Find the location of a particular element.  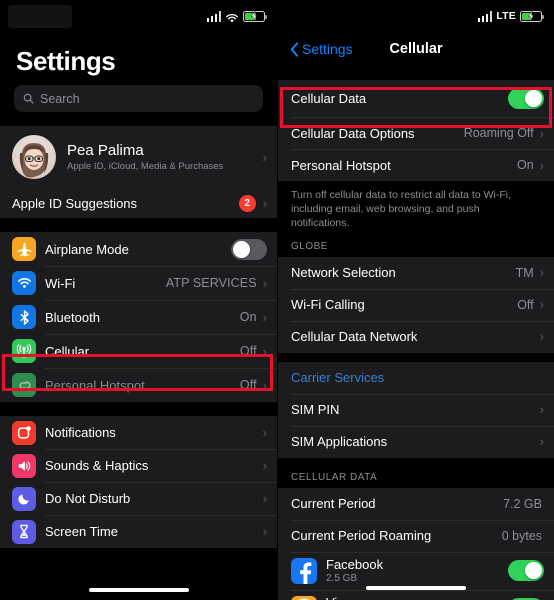

sidebar-item-label: Cellular is located at coordinates (67, 351).